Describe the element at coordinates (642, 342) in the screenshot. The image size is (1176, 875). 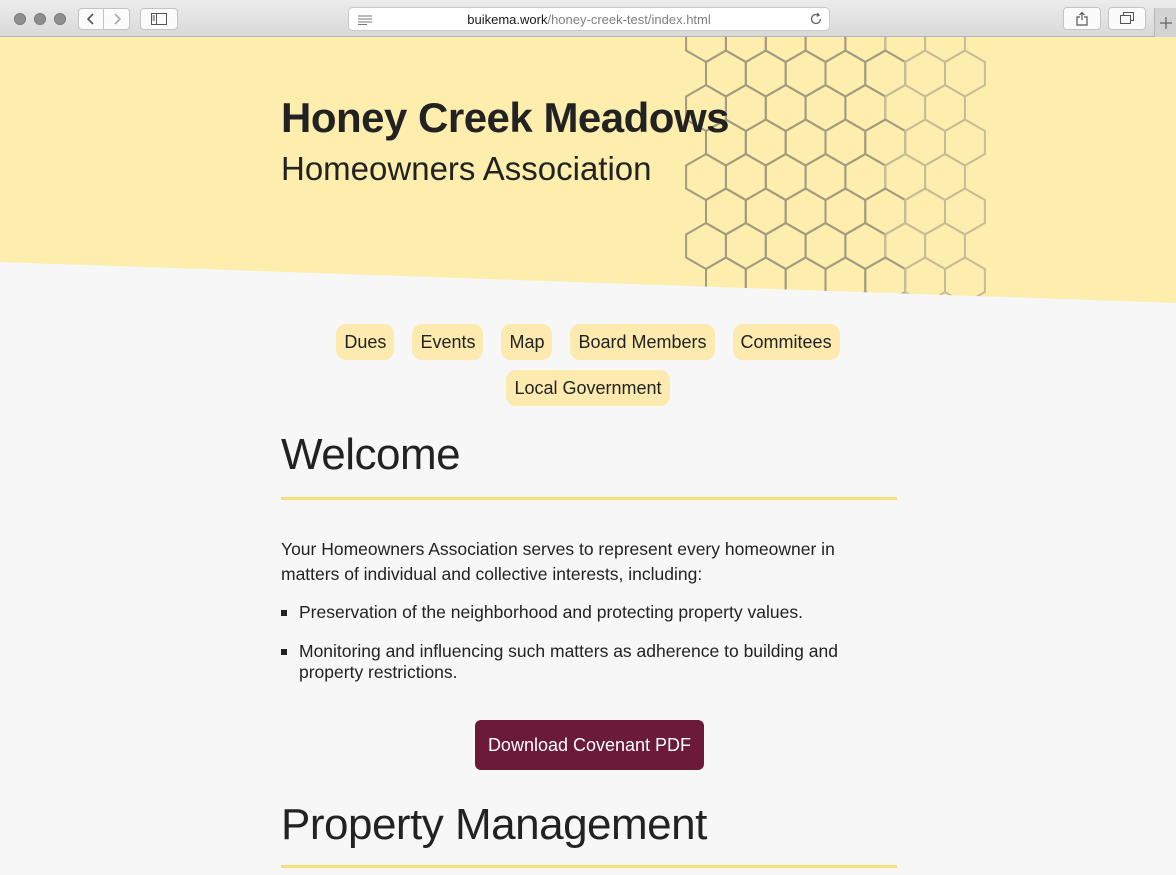
I see `nav-link-board-members: Board Members` at that location.